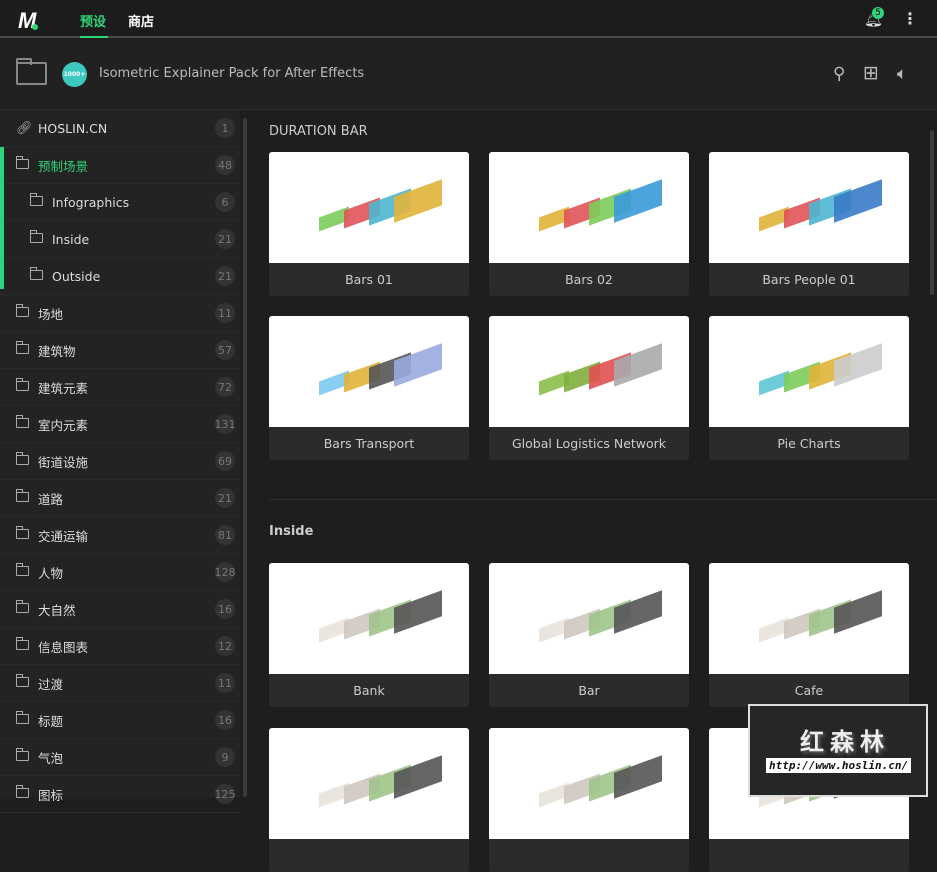 The height and width of the screenshot is (872, 937). I want to click on item-count: 128, so click(225, 572).